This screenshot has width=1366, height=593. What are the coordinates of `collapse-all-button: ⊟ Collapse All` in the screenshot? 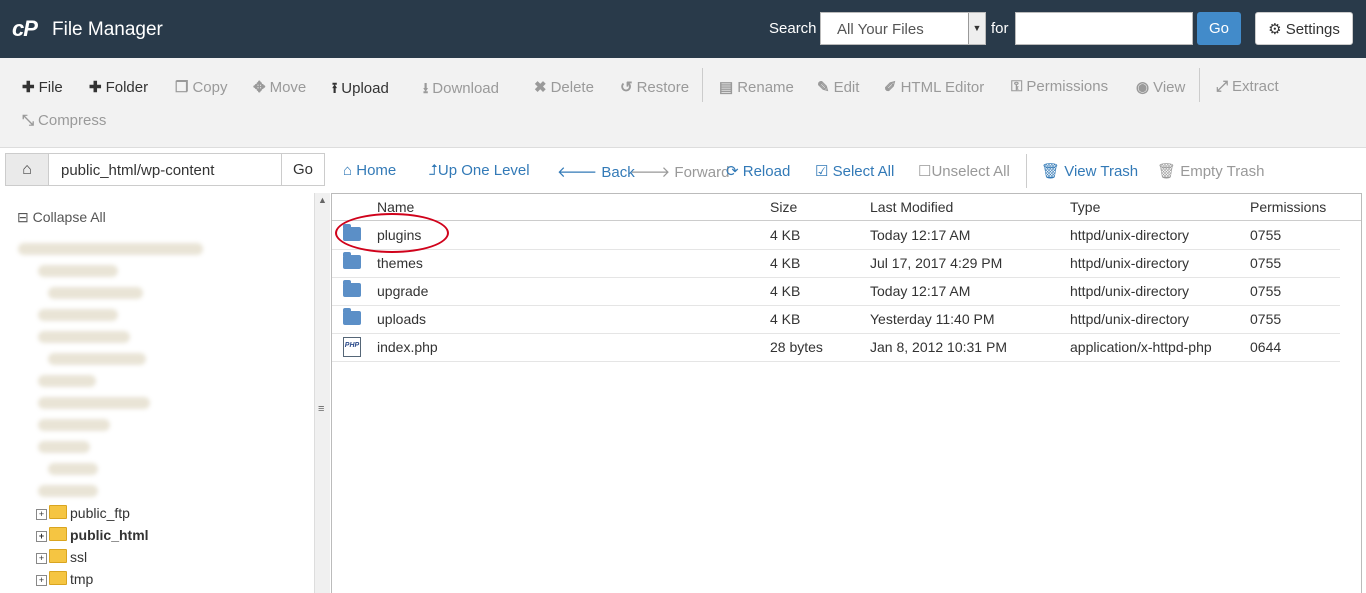 It's located at (61, 217).